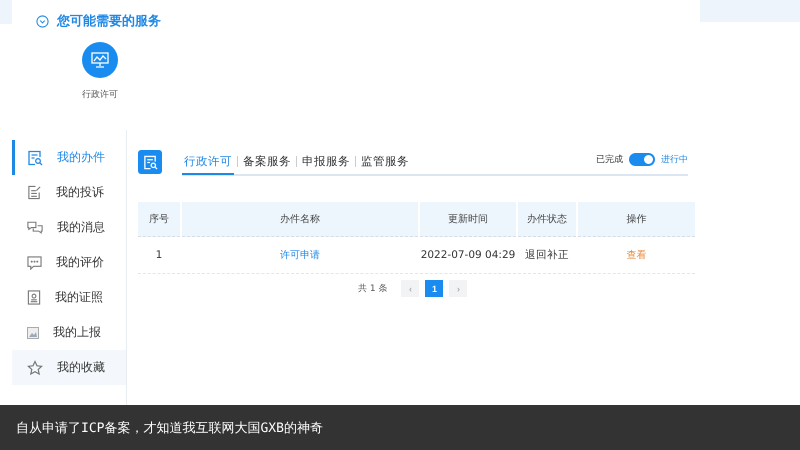 The width and height of the screenshot is (800, 450). Describe the element at coordinates (169, 428) in the screenshot. I see `subtitle-text: 自从申请了ICP备案，才知道我互联网大国GXB的神奇` at that location.